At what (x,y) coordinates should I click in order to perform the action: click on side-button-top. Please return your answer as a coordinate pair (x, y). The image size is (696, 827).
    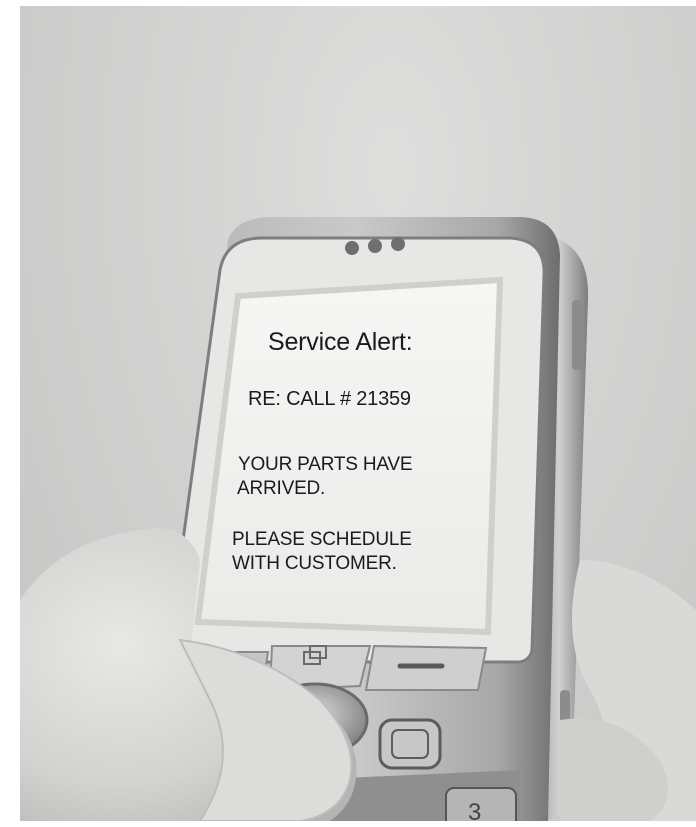
    Looking at the image, I should click on (577, 335).